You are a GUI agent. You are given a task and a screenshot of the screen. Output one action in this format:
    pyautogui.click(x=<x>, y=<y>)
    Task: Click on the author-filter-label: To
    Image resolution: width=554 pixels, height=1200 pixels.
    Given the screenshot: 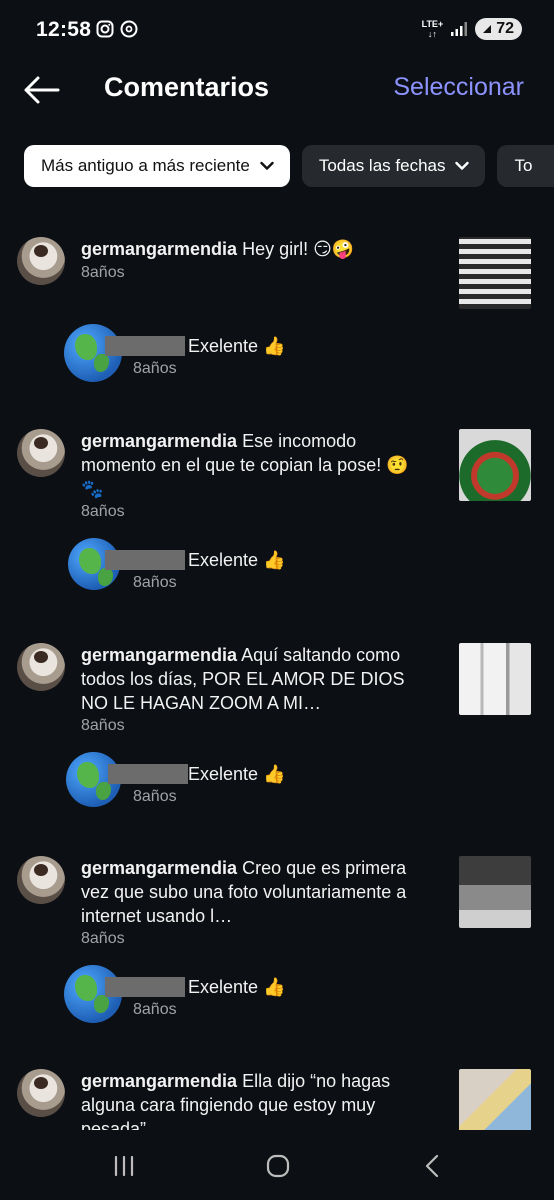 What is the action you would take?
    pyautogui.click(x=523, y=165)
    